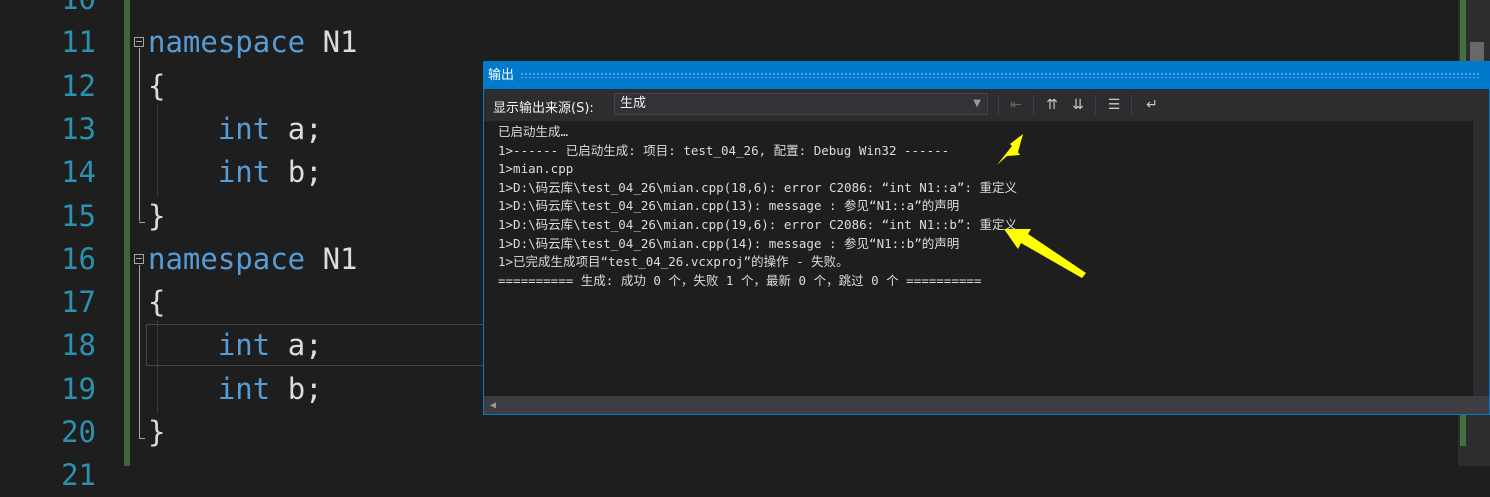  What do you see at coordinates (78, 475) in the screenshot?
I see `line-number: 21` at bounding box center [78, 475].